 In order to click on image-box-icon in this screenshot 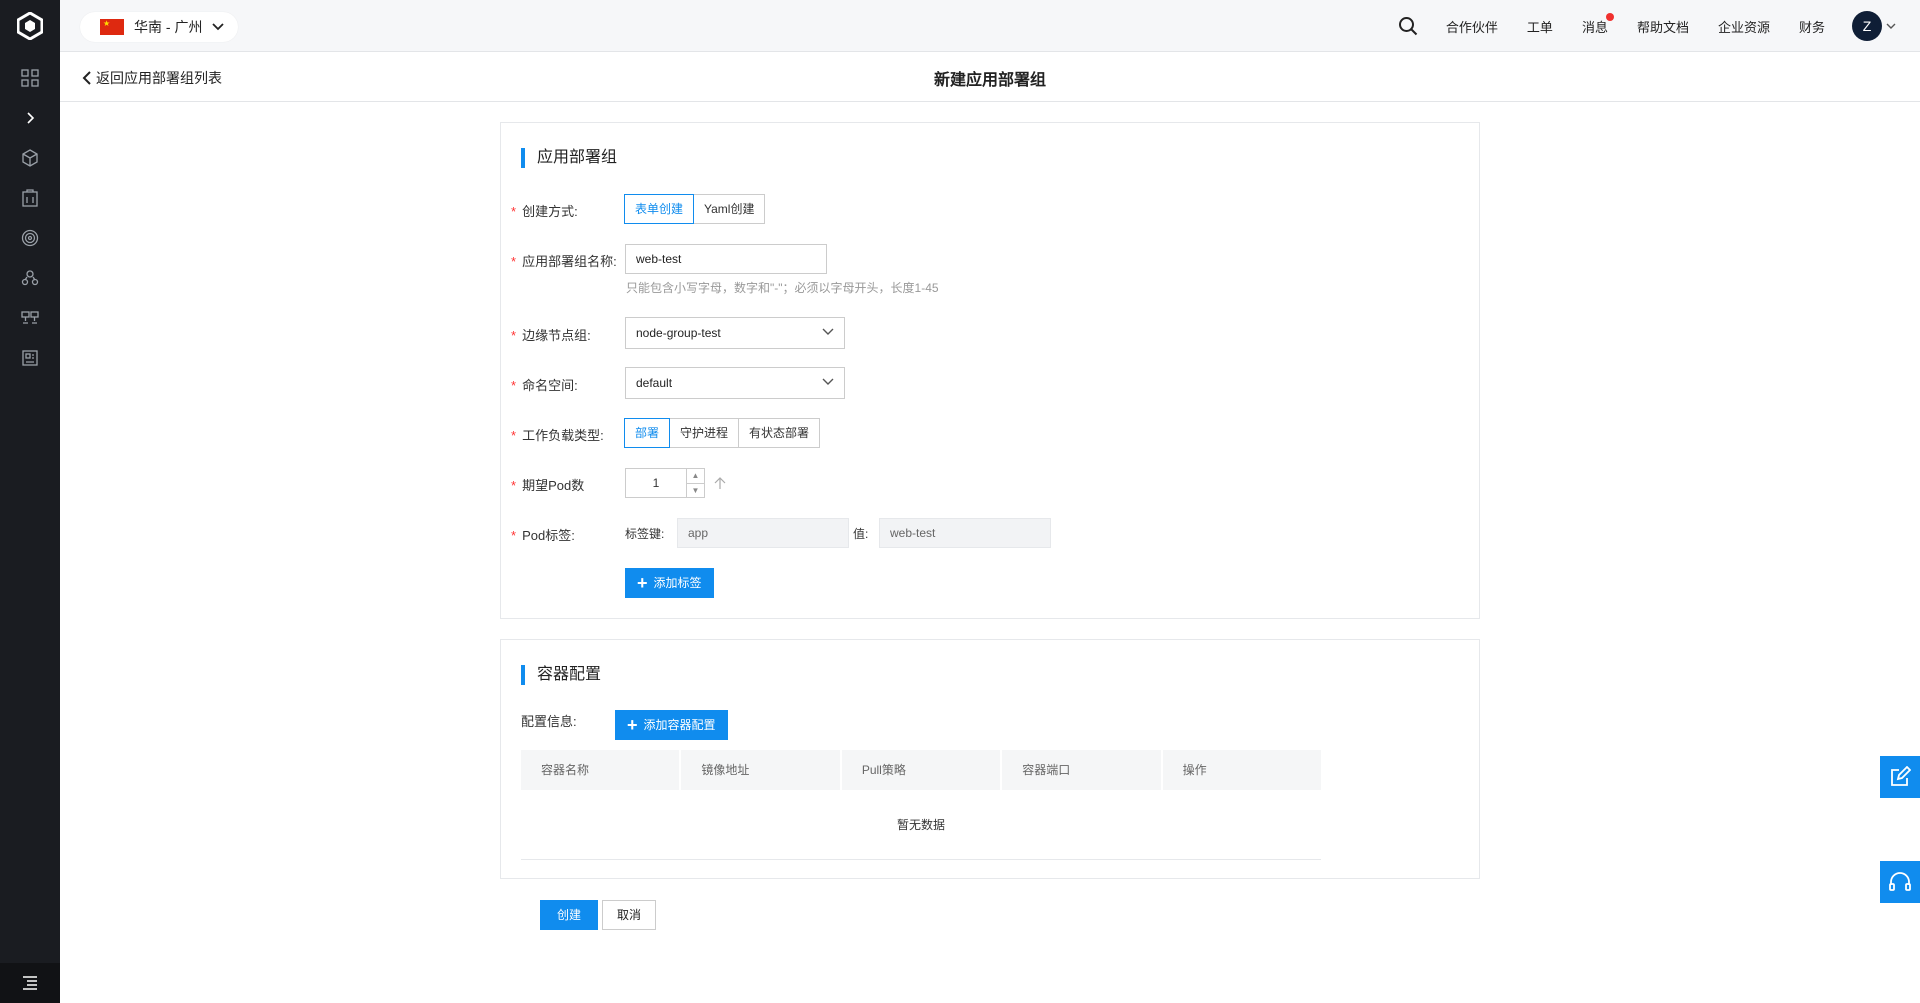, I will do `click(30, 358)`.